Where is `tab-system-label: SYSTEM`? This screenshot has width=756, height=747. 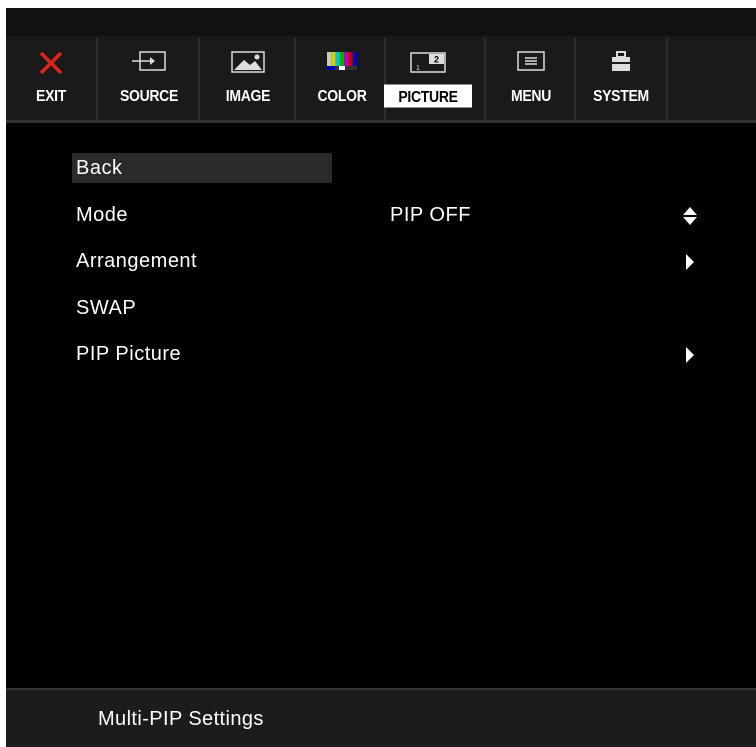
tab-system-label: SYSTEM is located at coordinates (621, 95).